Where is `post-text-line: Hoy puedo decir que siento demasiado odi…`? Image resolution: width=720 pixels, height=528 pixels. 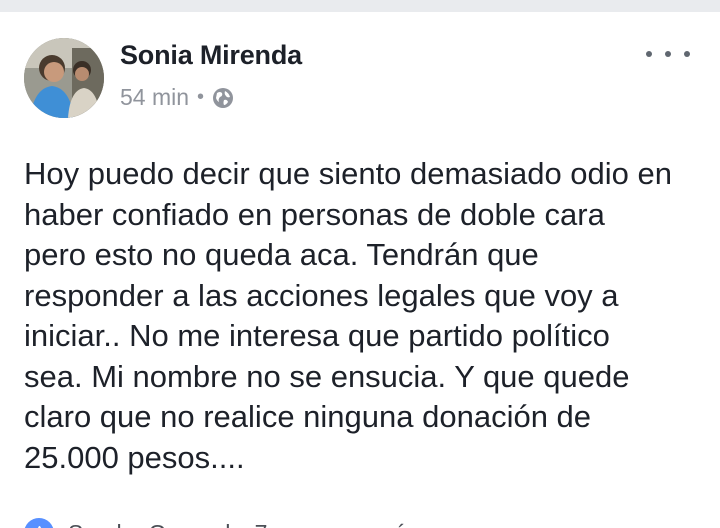
post-text-line: Hoy puedo decir que siento demasiado odi… is located at coordinates (348, 173).